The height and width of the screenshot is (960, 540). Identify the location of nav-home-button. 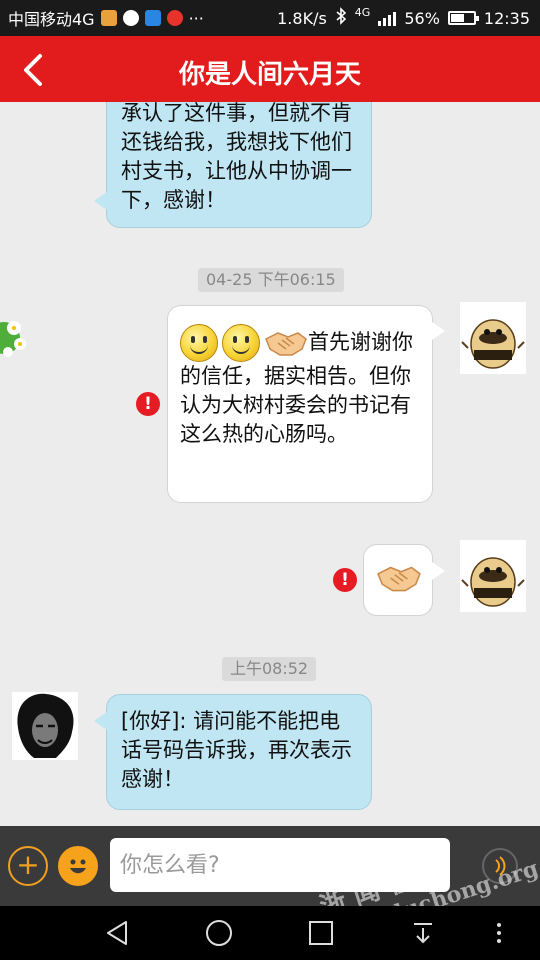
(219, 933).